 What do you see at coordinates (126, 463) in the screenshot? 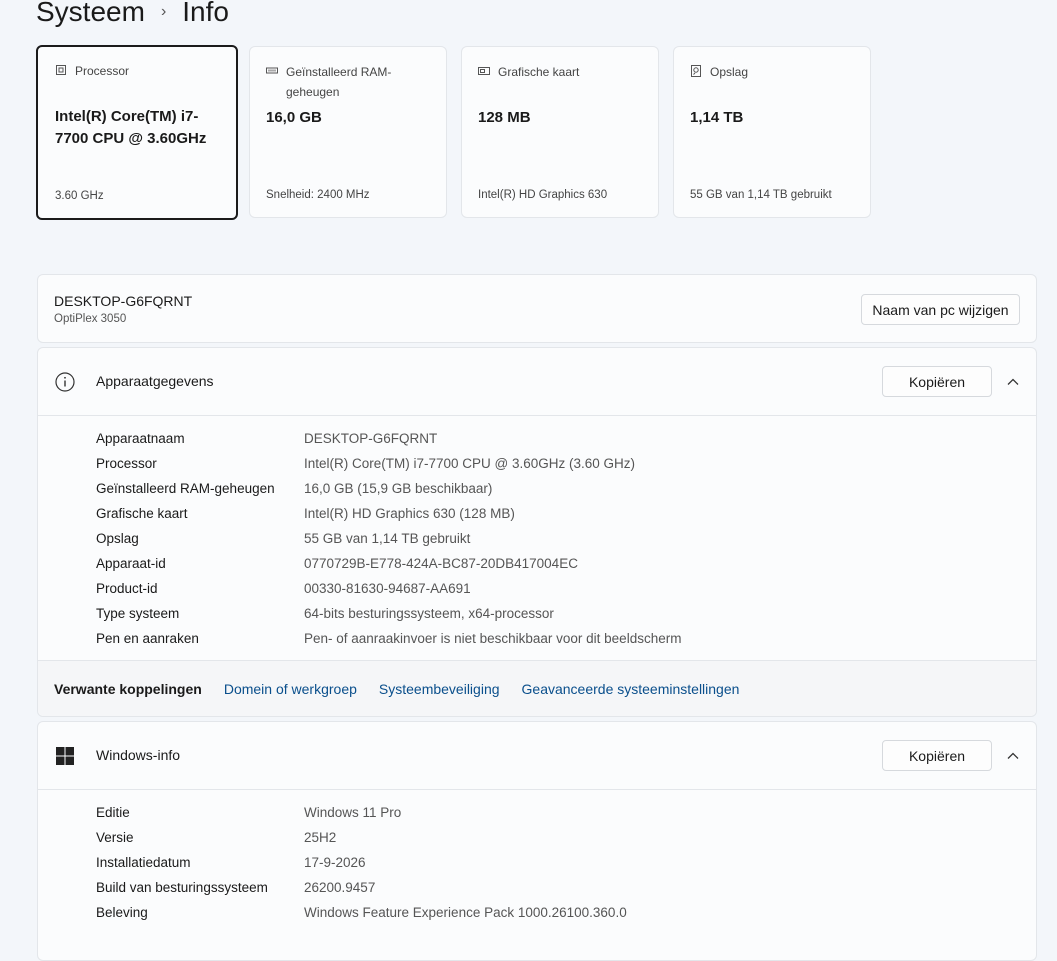
I see `spec-key: Processor` at bounding box center [126, 463].